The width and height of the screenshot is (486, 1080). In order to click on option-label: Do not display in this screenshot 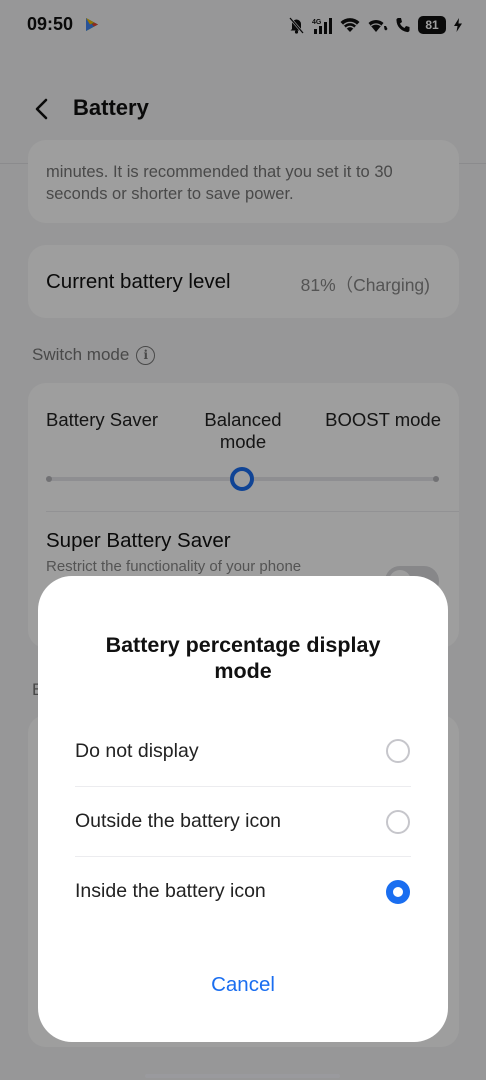, I will do `click(137, 750)`.